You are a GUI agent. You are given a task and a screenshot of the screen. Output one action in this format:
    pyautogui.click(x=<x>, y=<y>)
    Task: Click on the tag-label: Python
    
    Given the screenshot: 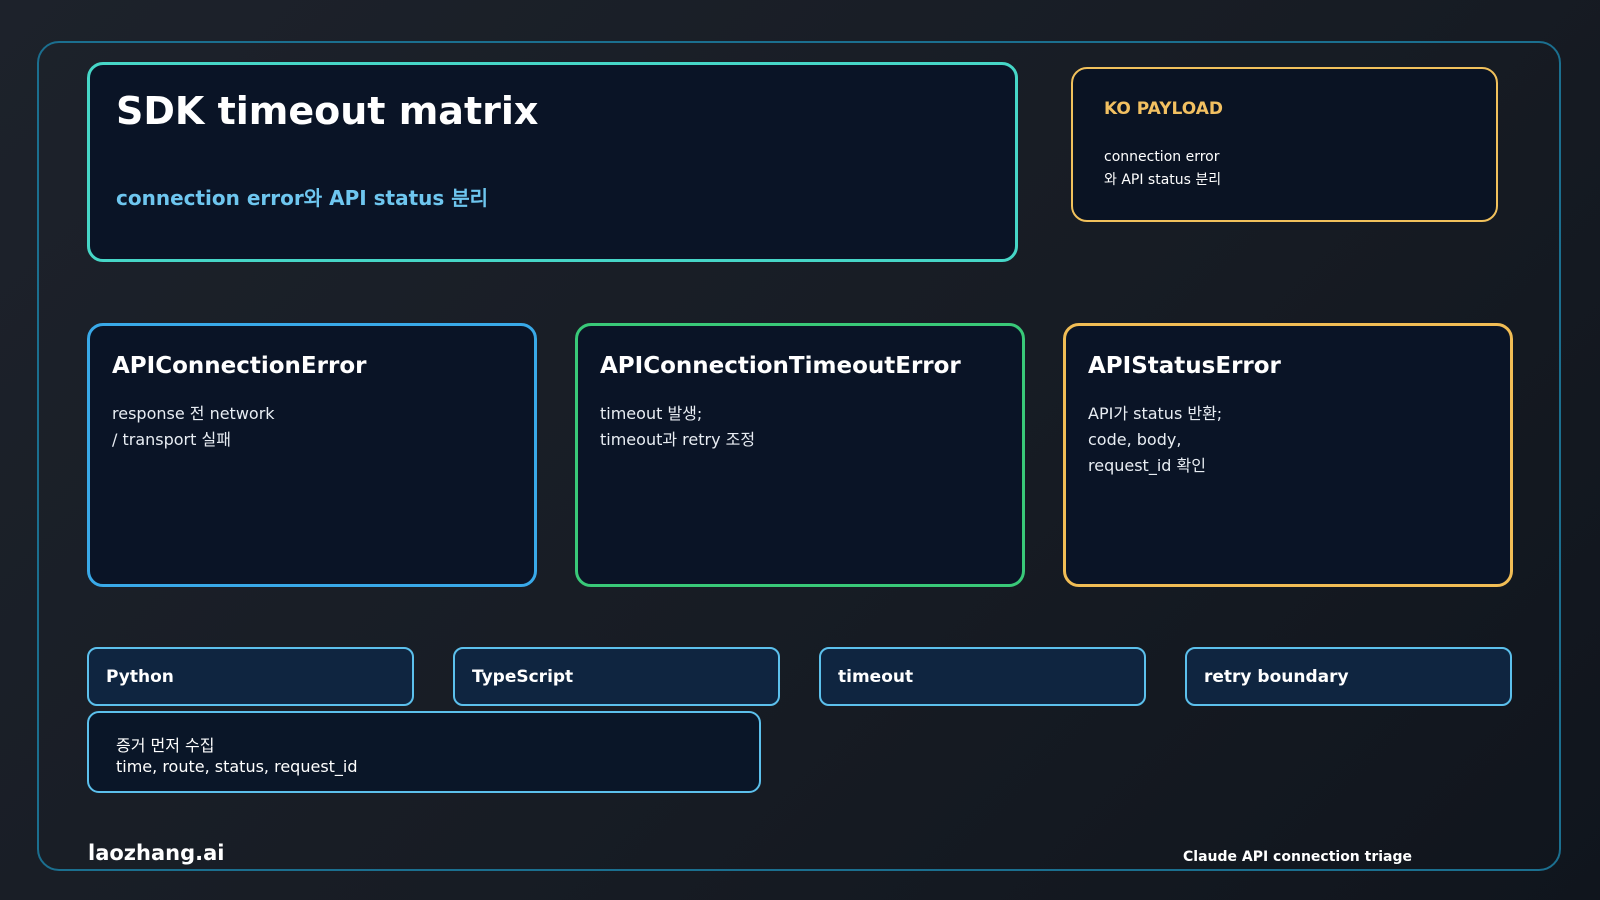 What is the action you would take?
    pyautogui.click(x=140, y=677)
    